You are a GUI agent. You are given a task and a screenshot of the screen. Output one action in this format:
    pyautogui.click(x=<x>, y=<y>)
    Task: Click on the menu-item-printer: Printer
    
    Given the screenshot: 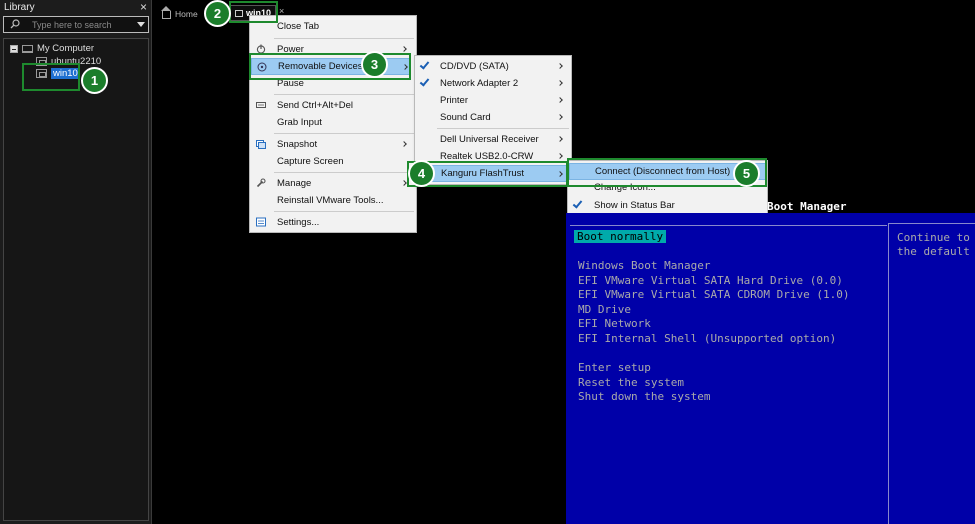 What is the action you would take?
    pyautogui.click(x=493, y=100)
    